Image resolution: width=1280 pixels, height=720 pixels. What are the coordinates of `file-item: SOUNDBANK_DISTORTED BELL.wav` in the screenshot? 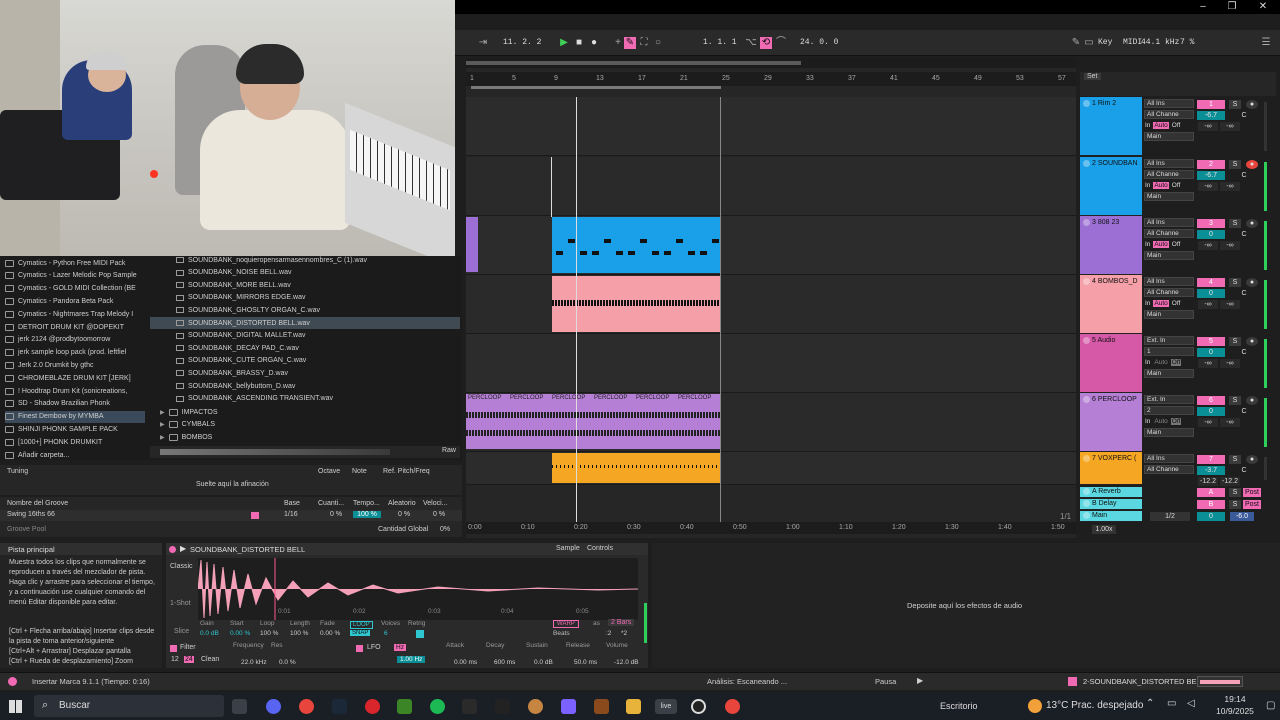 It's located at (305, 323).